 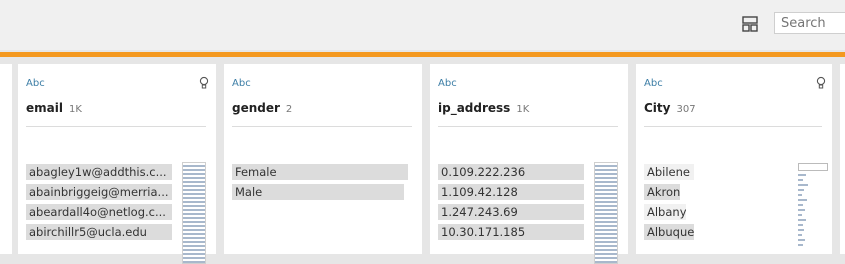 I want to click on value-bar: Female, so click(x=320, y=172).